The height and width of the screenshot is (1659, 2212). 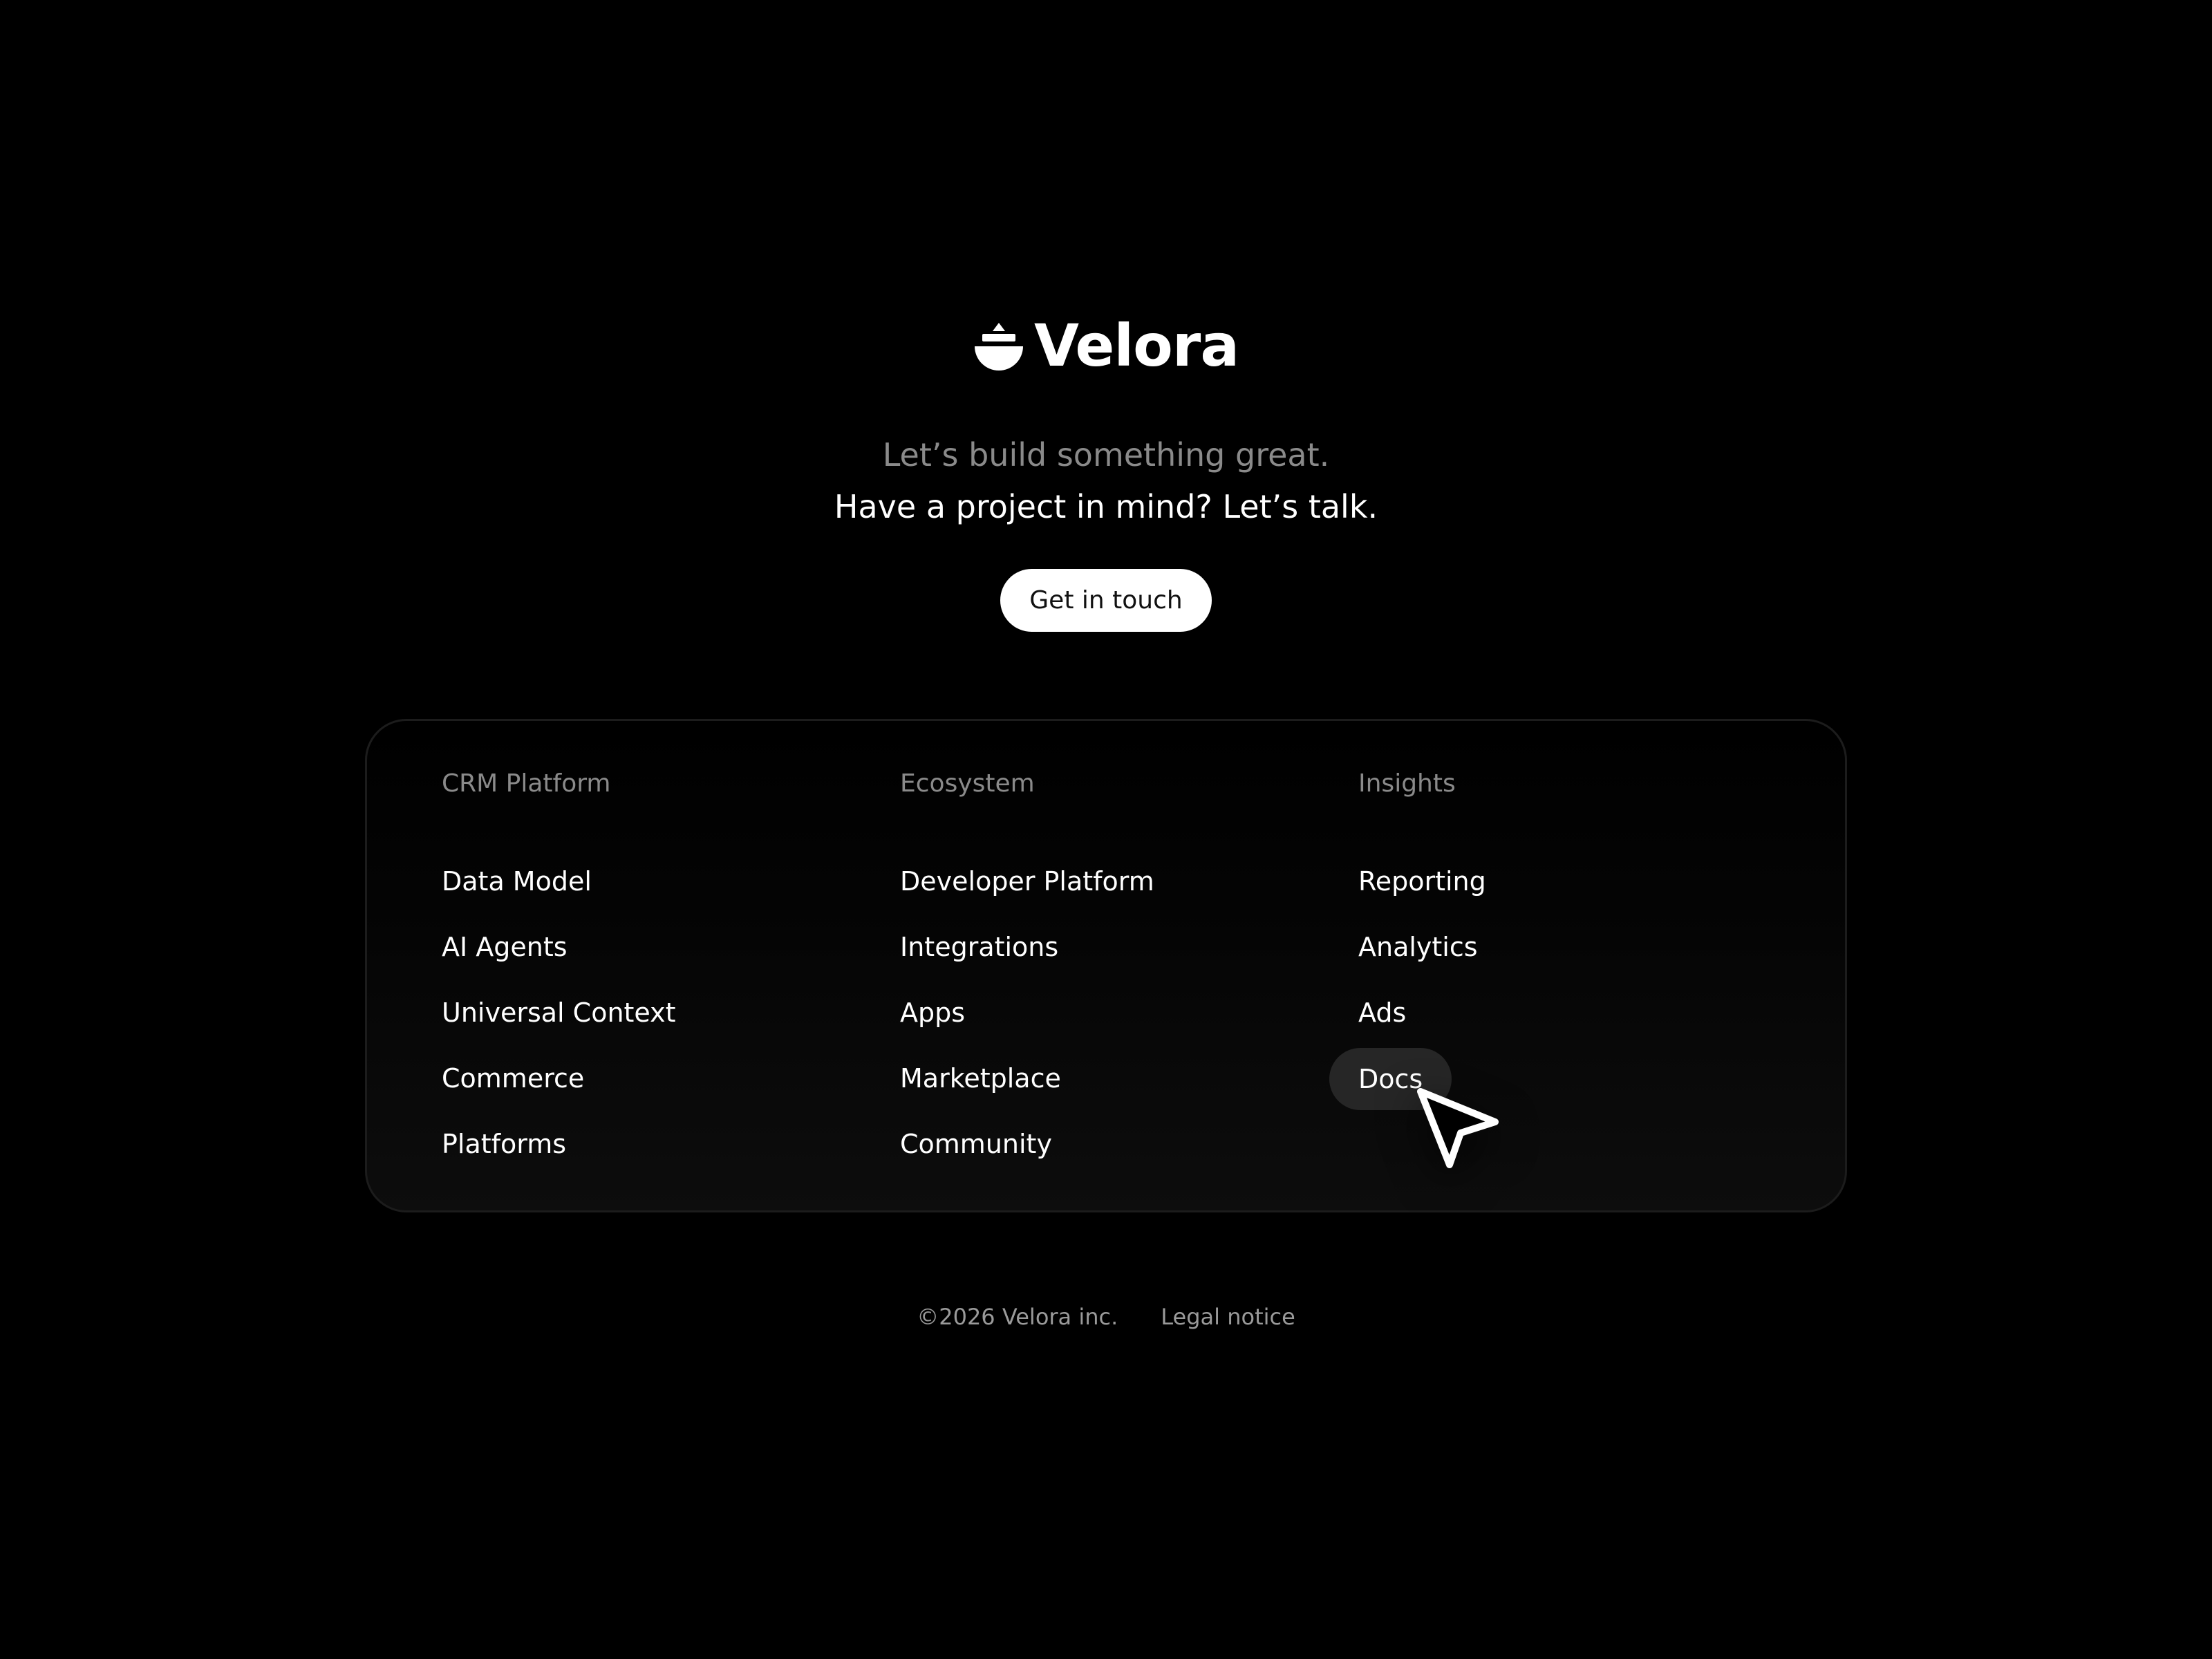 I want to click on link-marketplace: Marketplace, so click(x=981, y=1078).